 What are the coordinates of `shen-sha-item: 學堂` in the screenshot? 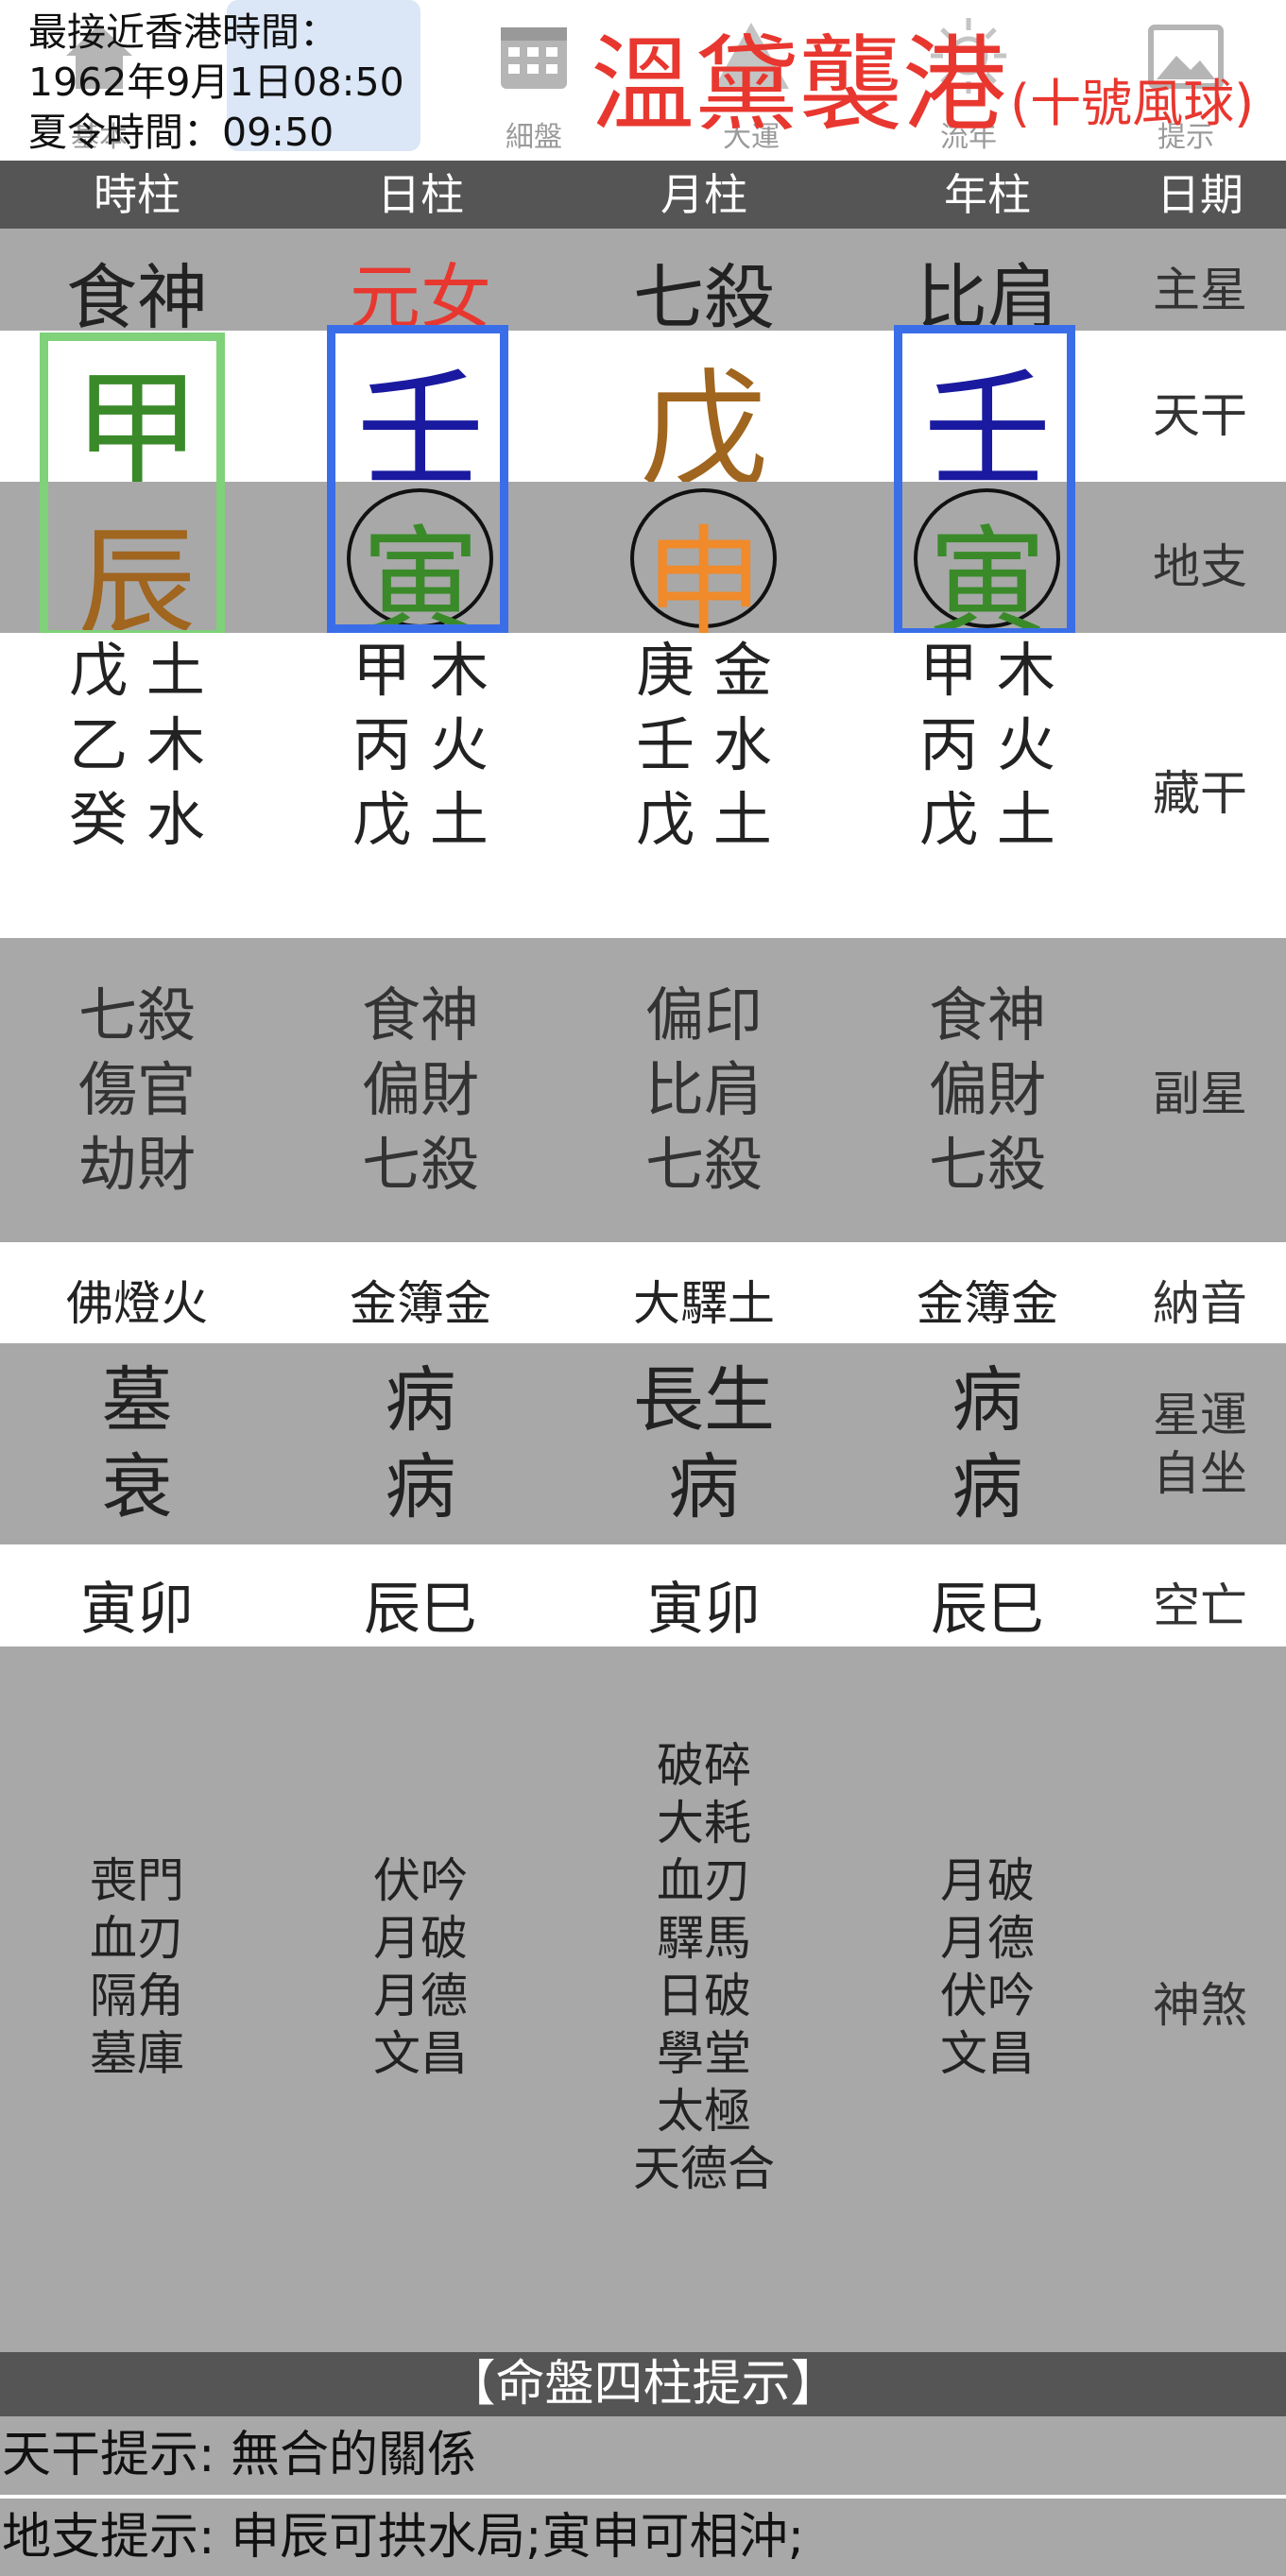 It's located at (704, 2054).